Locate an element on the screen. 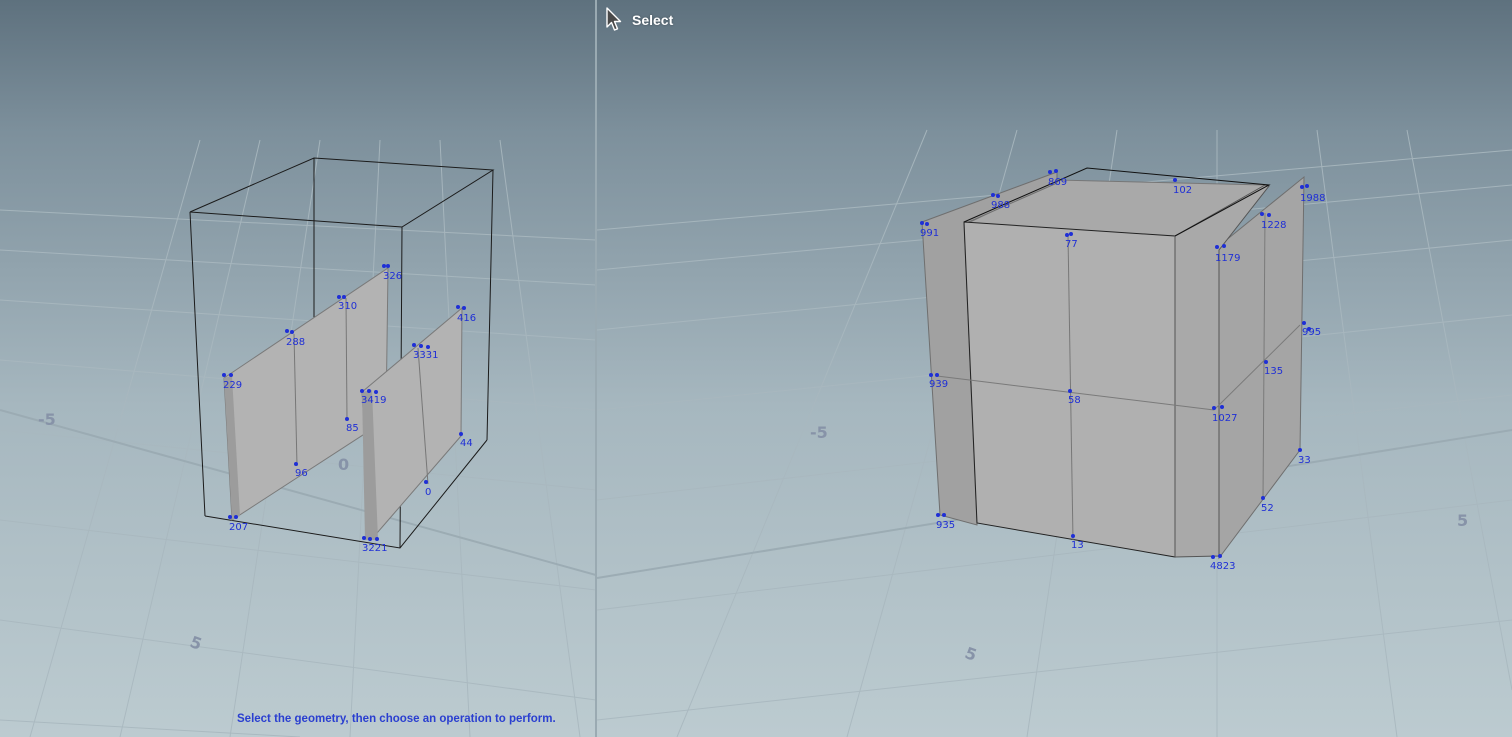 Image resolution: width=1512 pixels, height=737 pixels. tool-indicator: Select is located at coordinates (638, 20).